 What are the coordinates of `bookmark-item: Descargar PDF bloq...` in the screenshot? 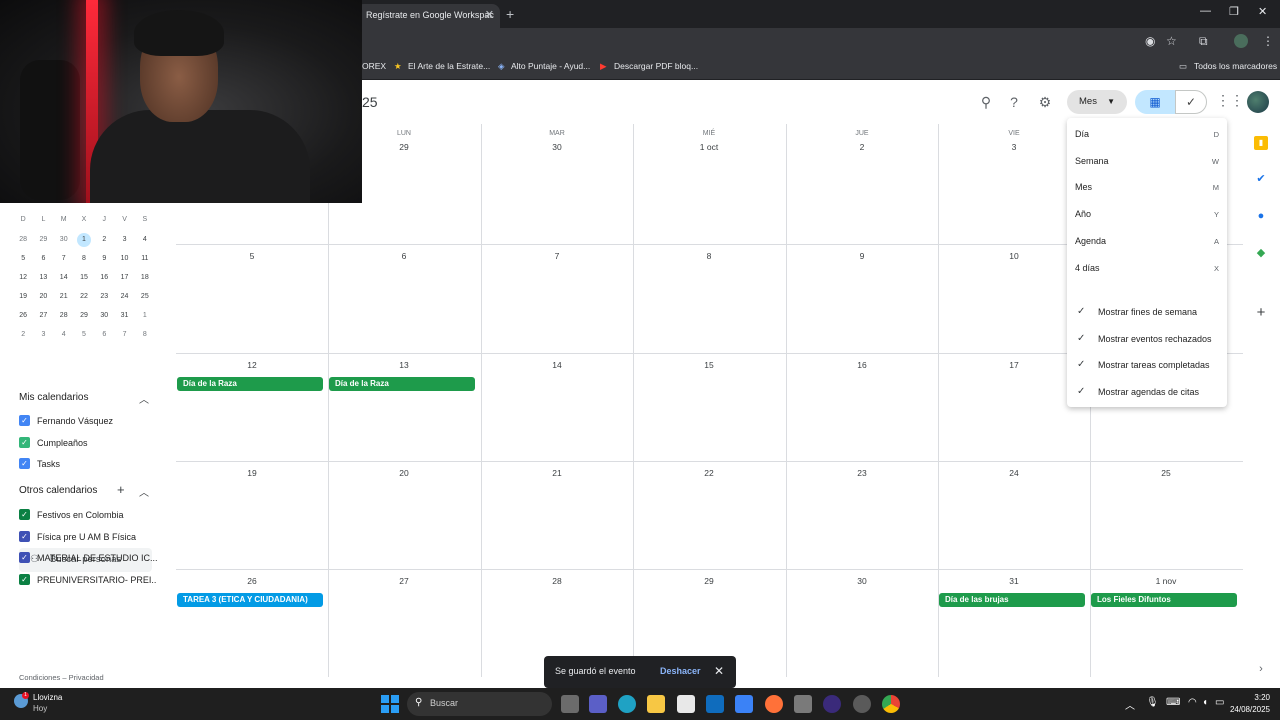 It's located at (656, 66).